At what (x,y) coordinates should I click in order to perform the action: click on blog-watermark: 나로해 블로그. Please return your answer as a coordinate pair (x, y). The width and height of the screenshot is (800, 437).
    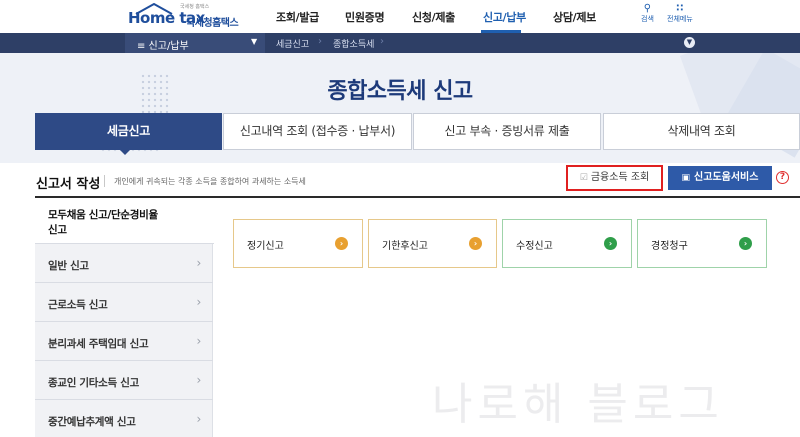
    Looking at the image, I should click on (578, 404).